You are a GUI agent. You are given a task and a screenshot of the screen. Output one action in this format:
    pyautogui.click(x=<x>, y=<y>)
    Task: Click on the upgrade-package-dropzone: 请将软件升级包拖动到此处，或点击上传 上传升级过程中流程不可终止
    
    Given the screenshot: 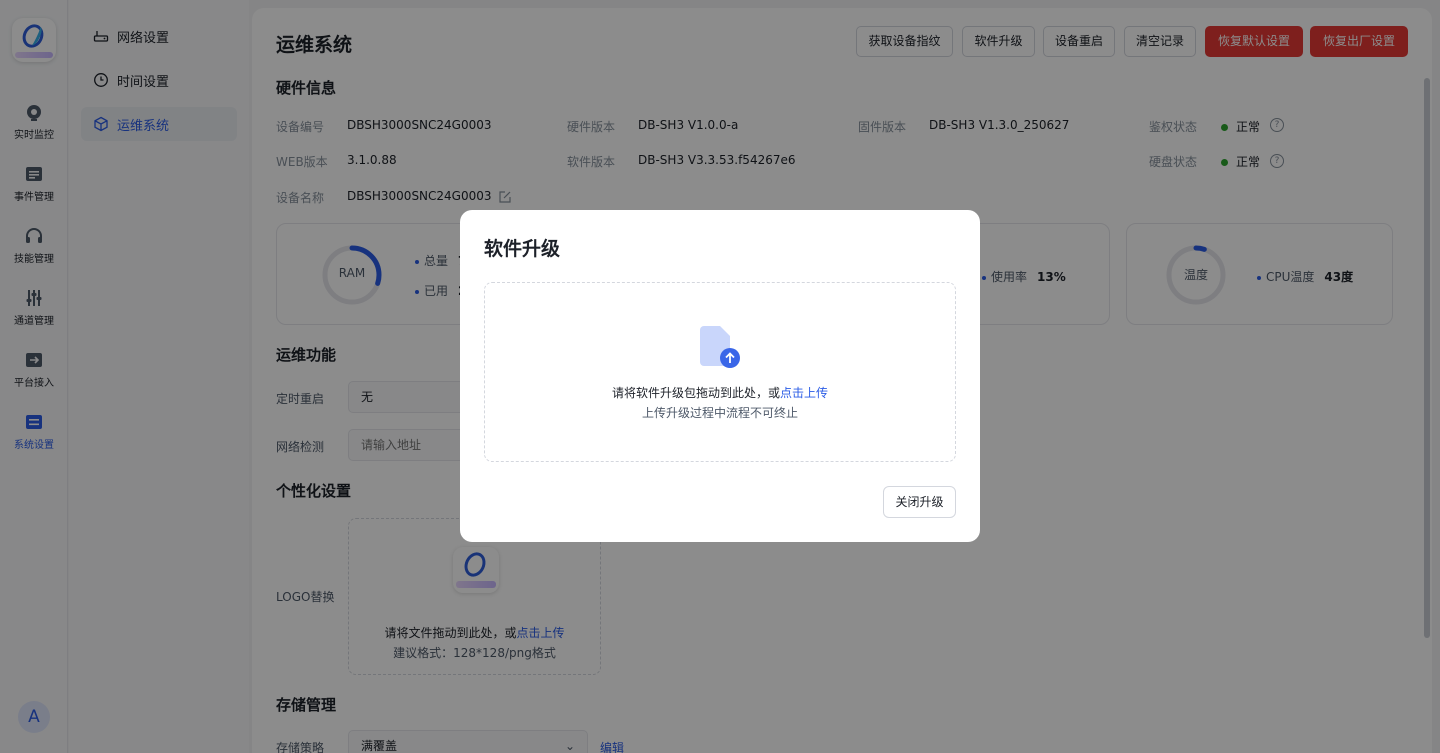 What is the action you would take?
    pyautogui.click(x=720, y=372)
    